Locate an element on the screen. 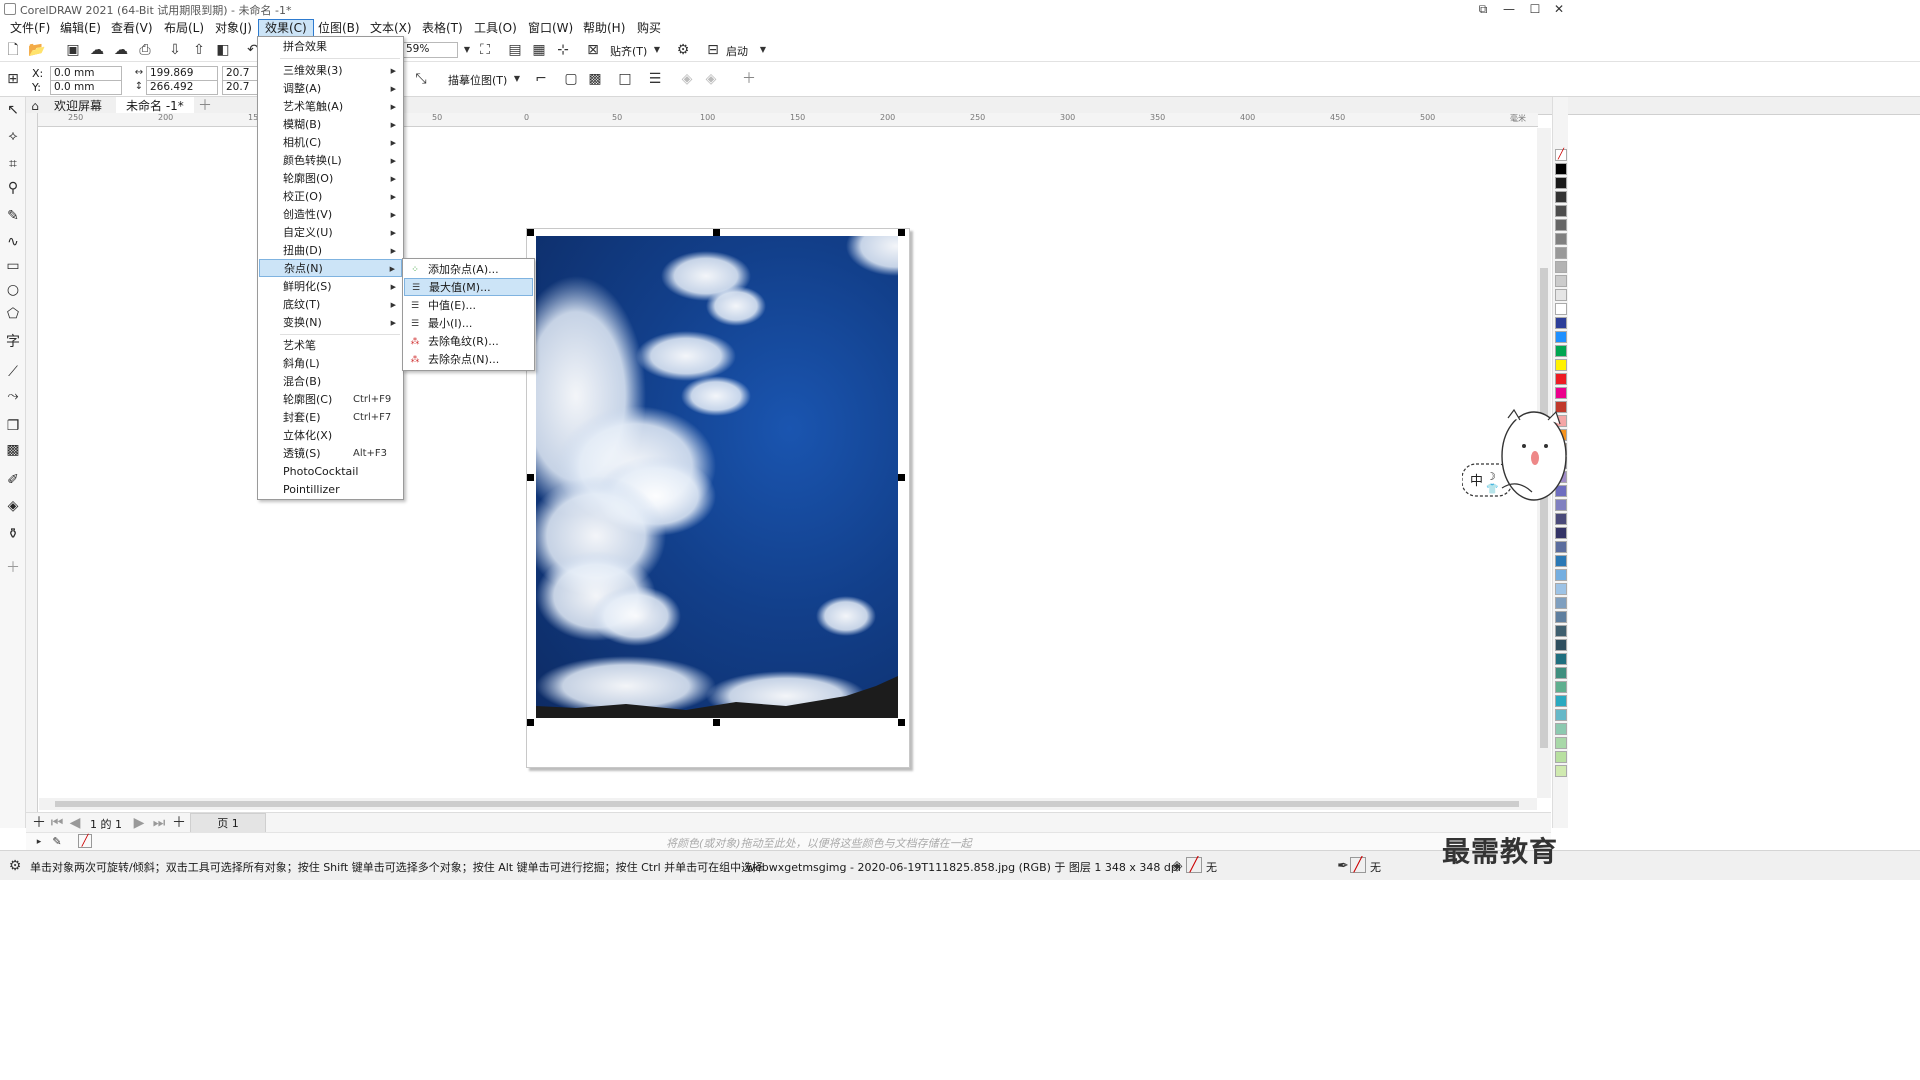  maximize-button: ☐ is located at coordinates (1535, 9).